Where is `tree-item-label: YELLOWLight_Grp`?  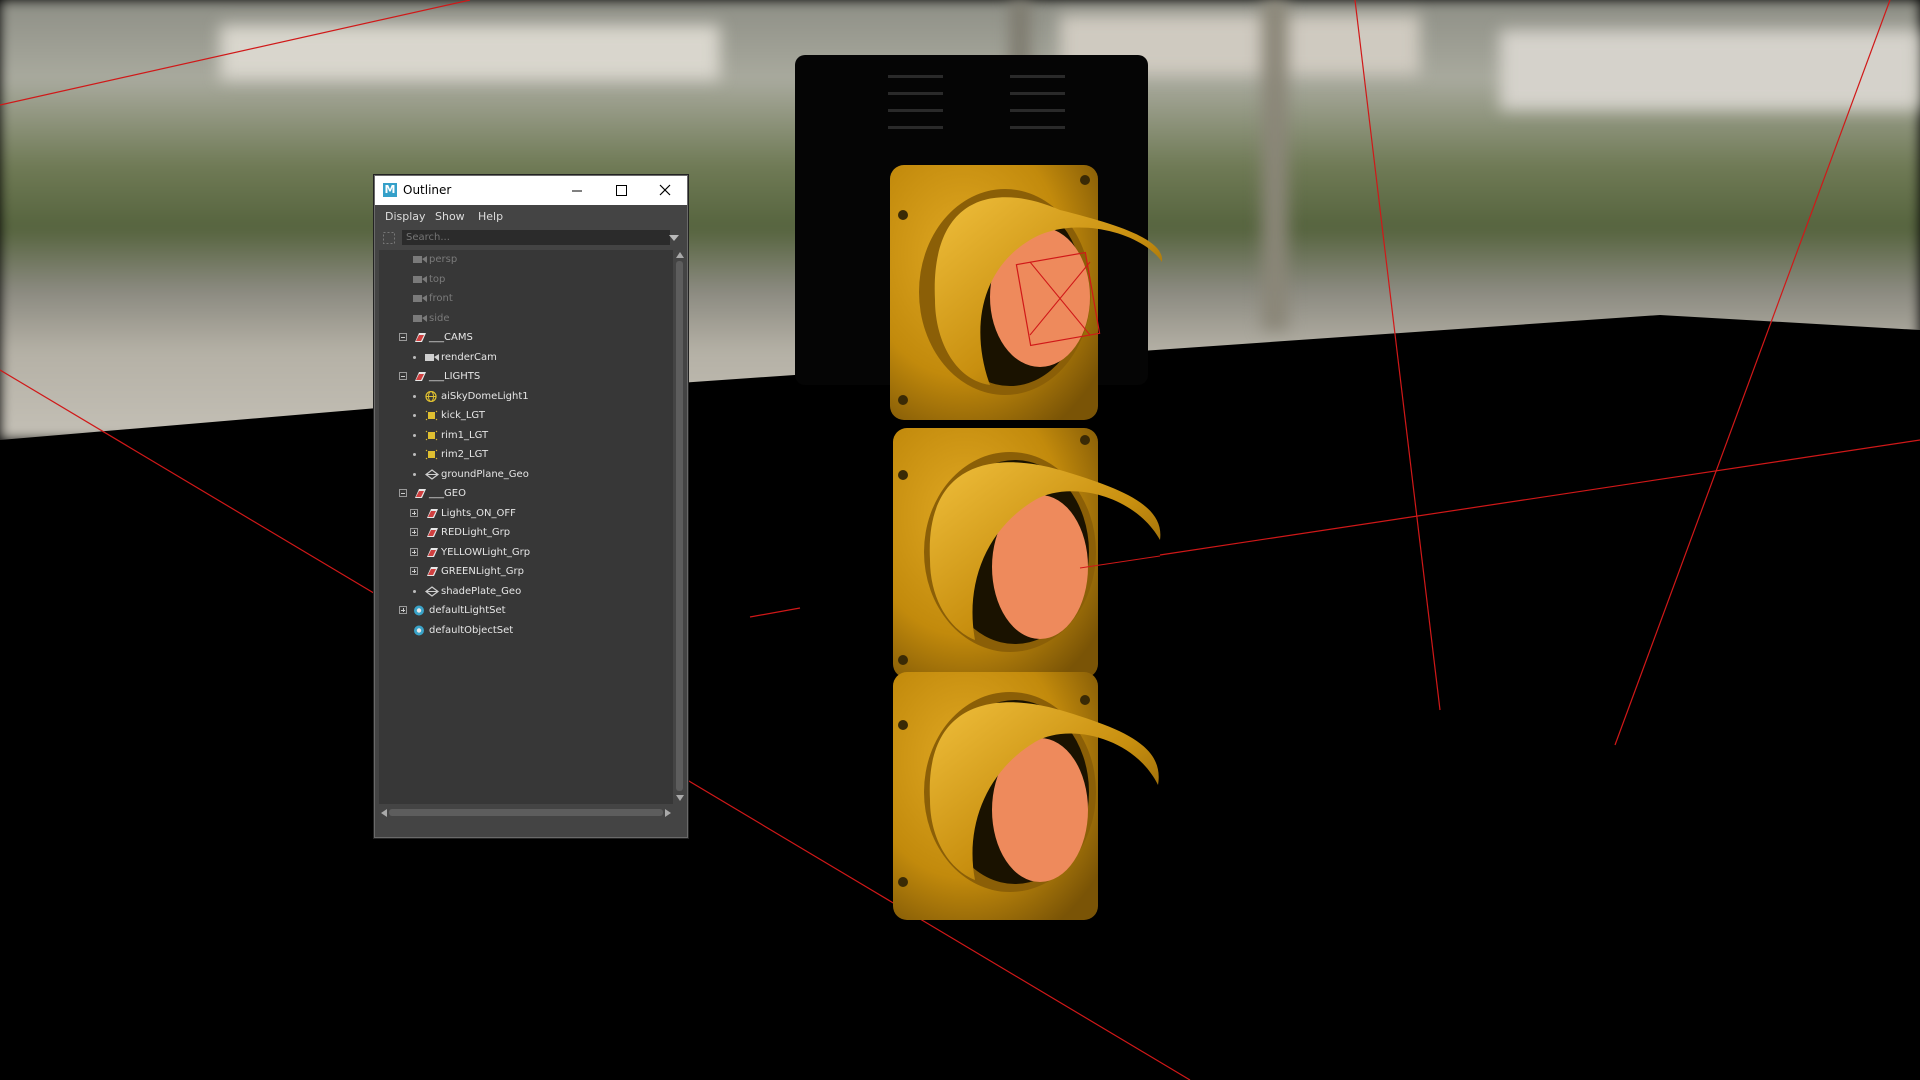
tree-item-label: YELLOWLight_Grp is located at coordinates (486, 552).